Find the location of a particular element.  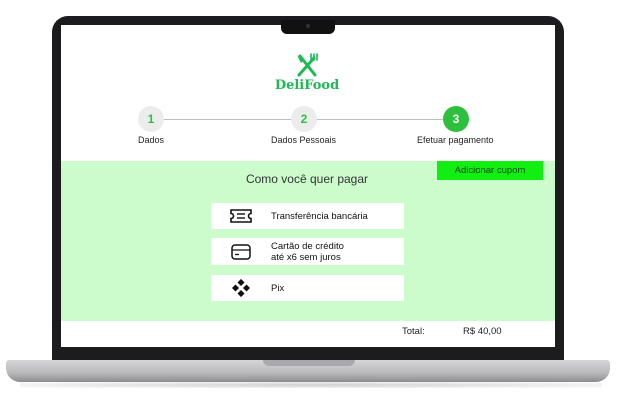

step-3-label: Efetuar pagamento is located at coordinates (455, 140).